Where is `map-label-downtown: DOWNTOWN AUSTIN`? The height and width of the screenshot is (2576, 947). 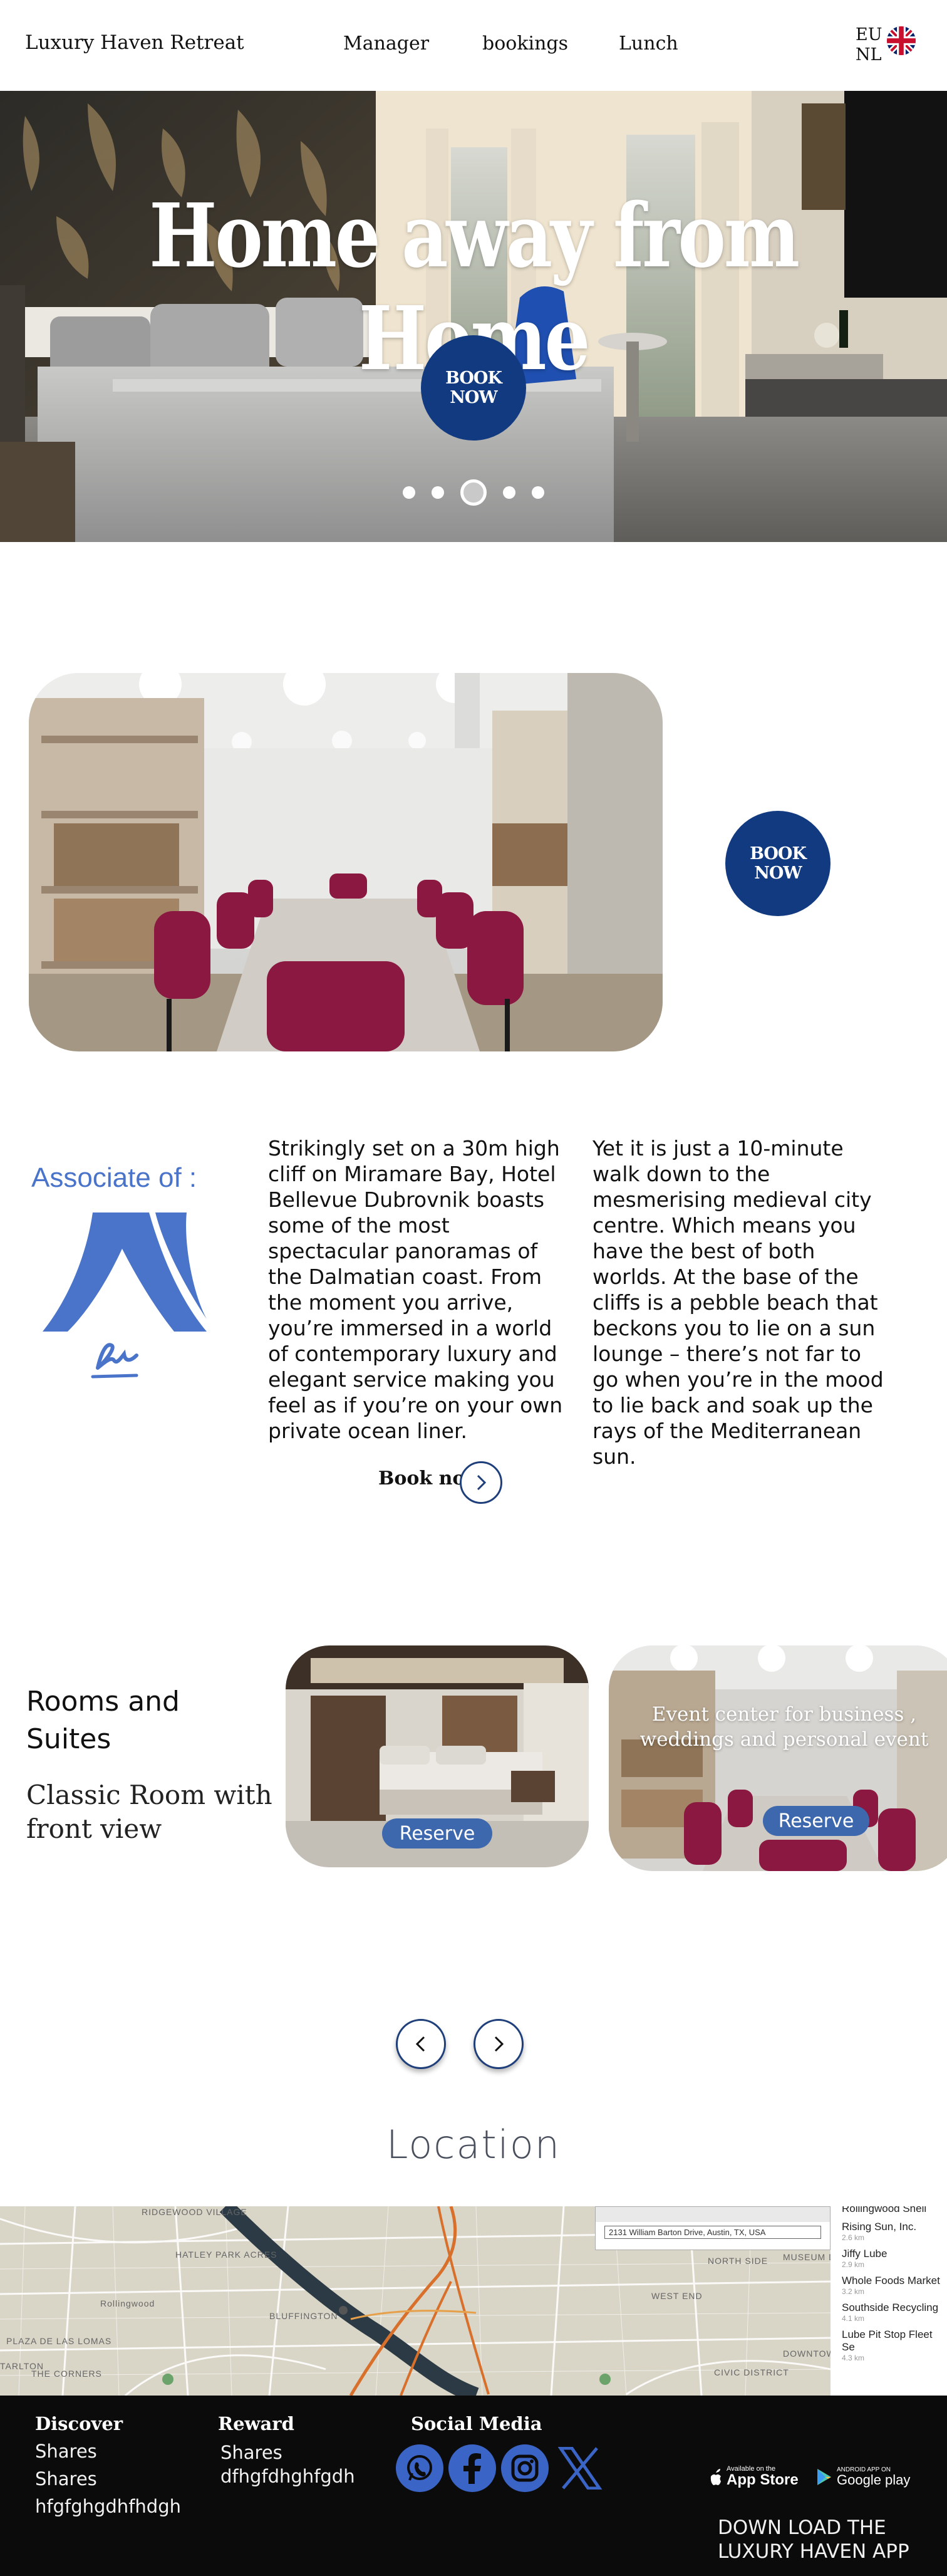 map-label-downtown: DOWNTOWN AUSTIN is located at coordinates (807, 2354).